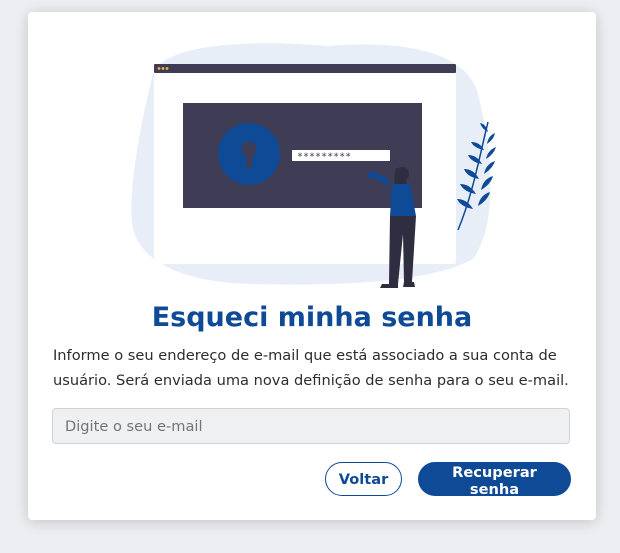 The image size is (620, 553). What do you see at coordinates (249, 154) in the screenshot?
I see `lock-keyhole-icon` at bounding box center [249, 154].